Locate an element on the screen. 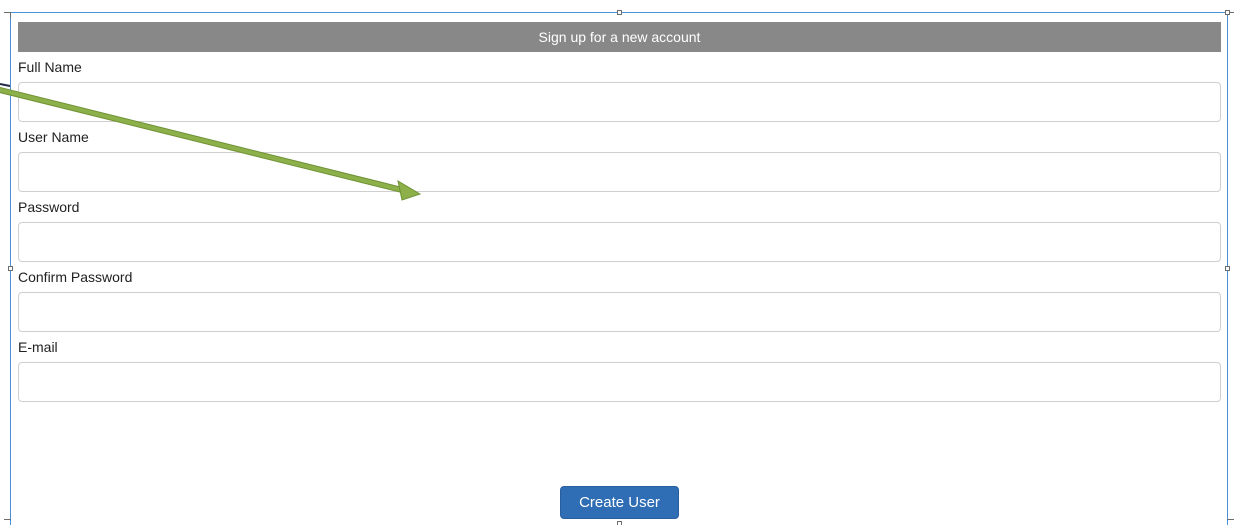 The image size is (1244, 525). email-group: E-mail is located at coordinates (619, 369).